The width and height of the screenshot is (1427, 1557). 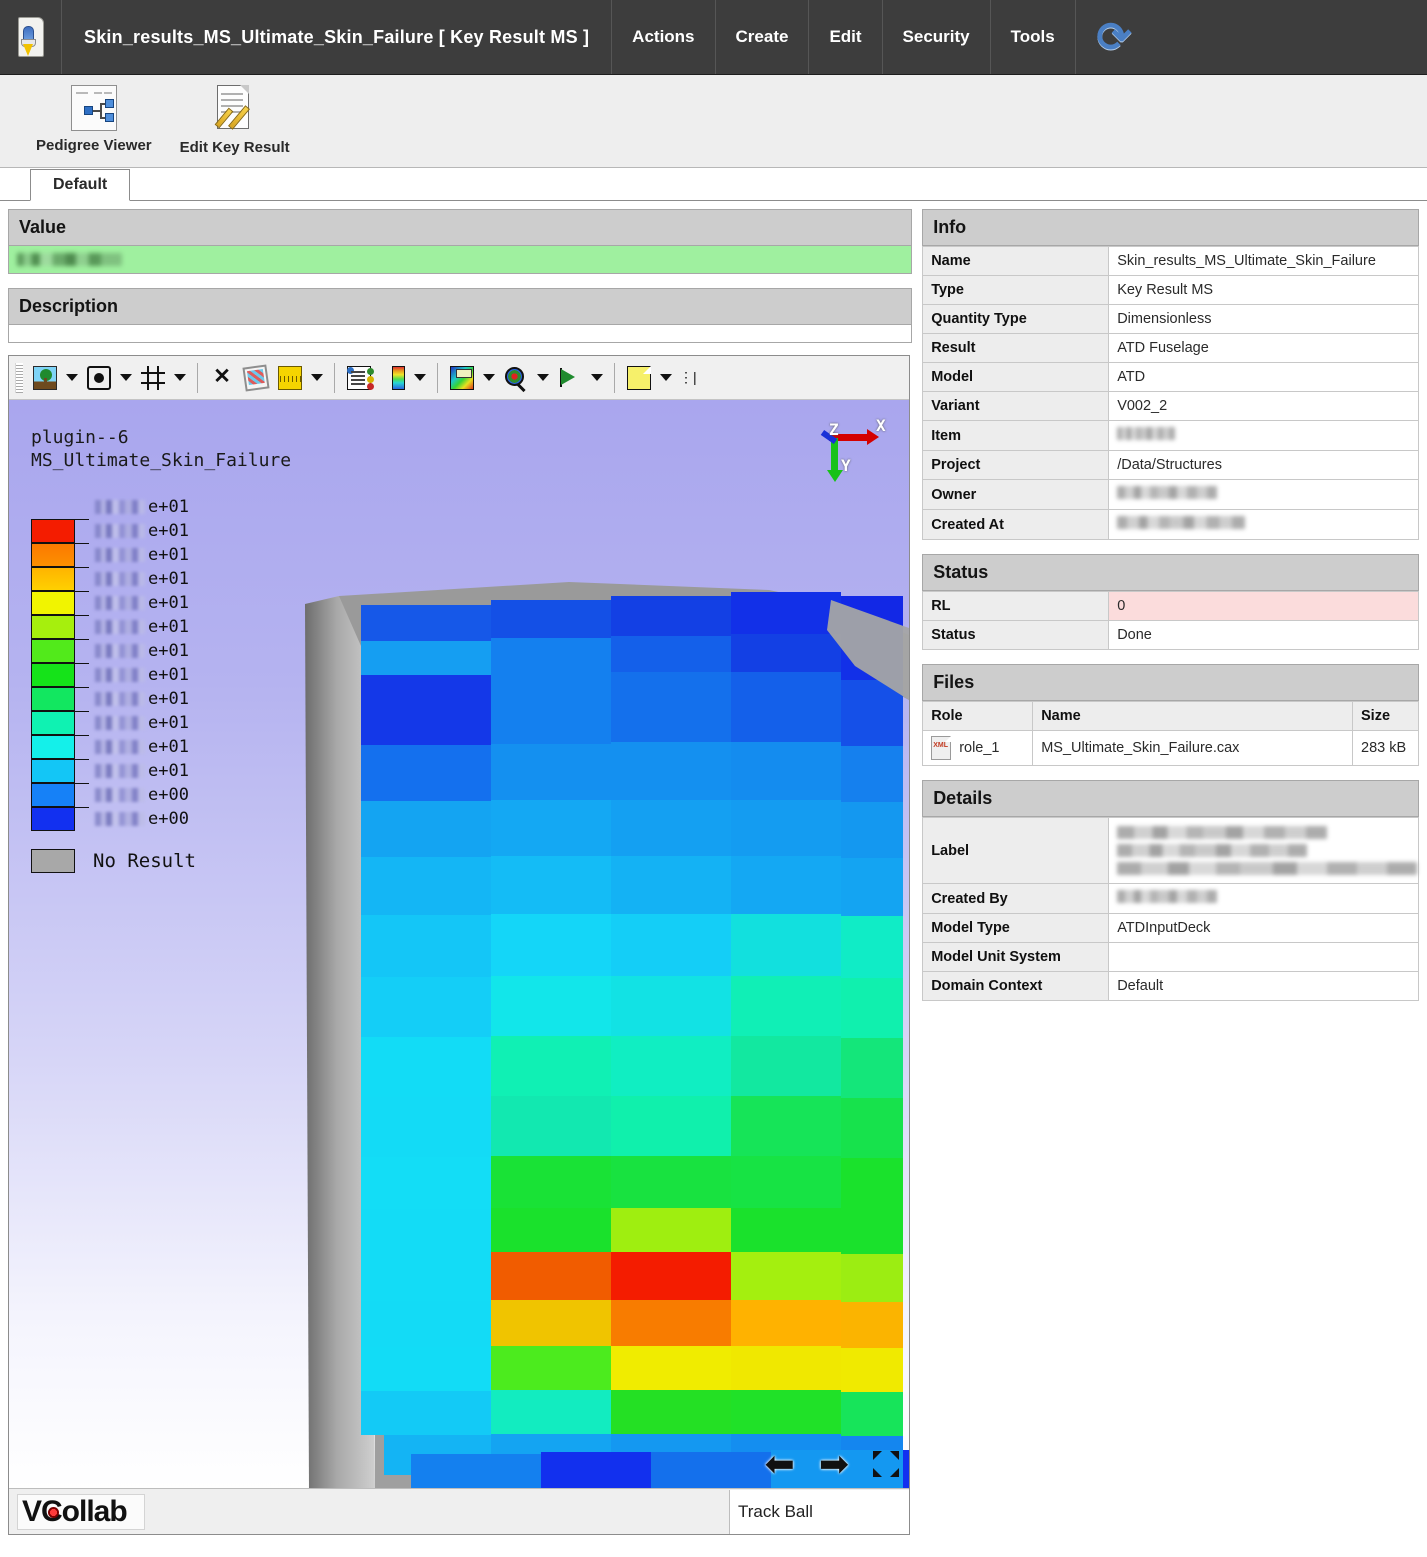 I want to click on info-value: ATD Fuselage, so click(x=1263, y=348).